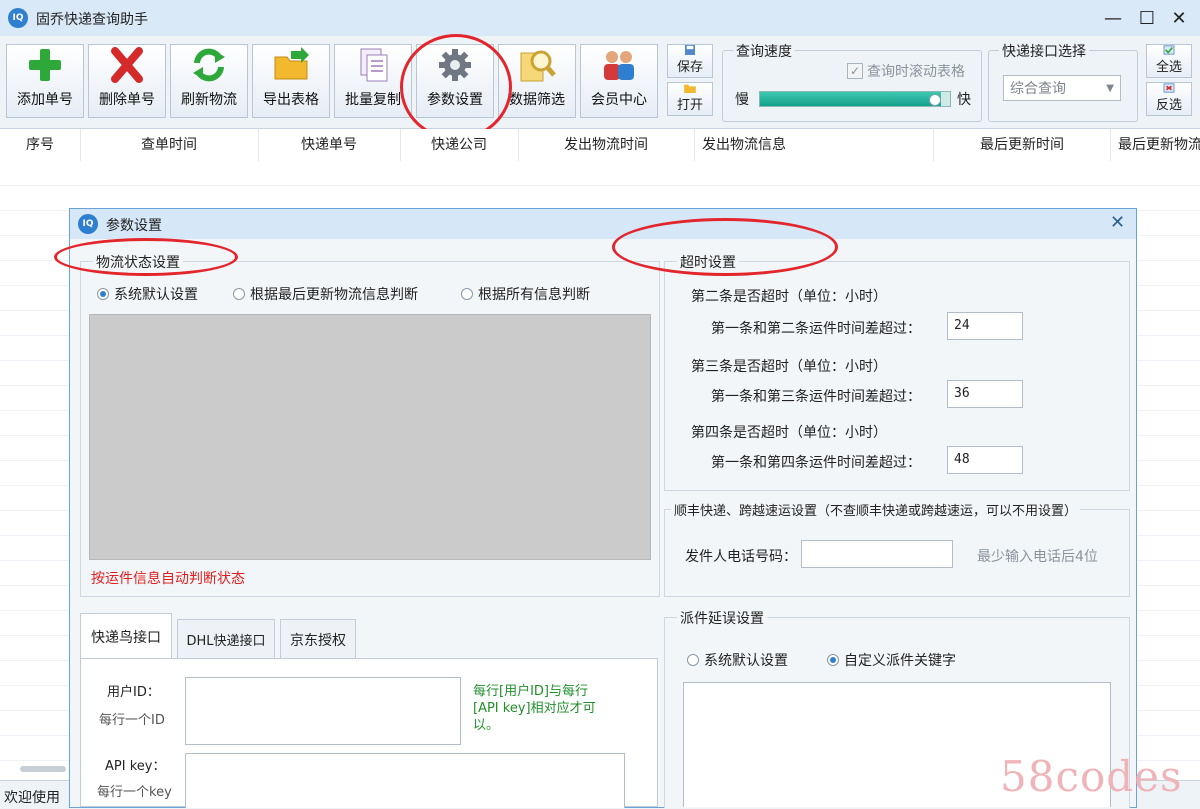 The height and width of the screenshot is (809, 1200). Describe the element at coordinates (789, 367) in the screenshot. I see `timeout-heading-3: 第三条是否超时（单位：小时）` at that location.